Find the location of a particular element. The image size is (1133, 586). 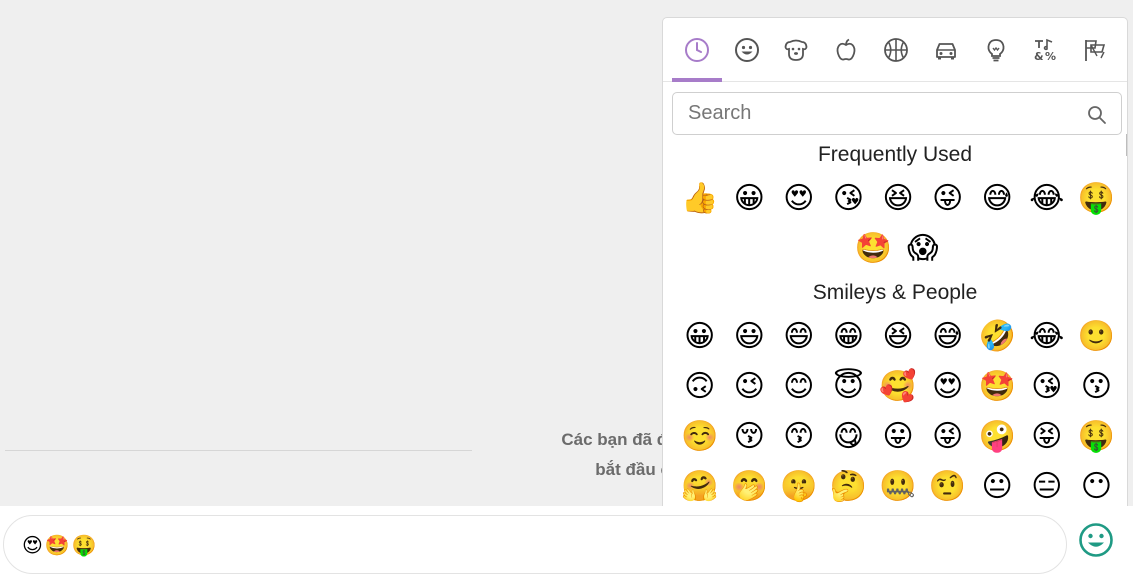

frequently-used-title: Frequently Used is located at coordinates (895, 154).